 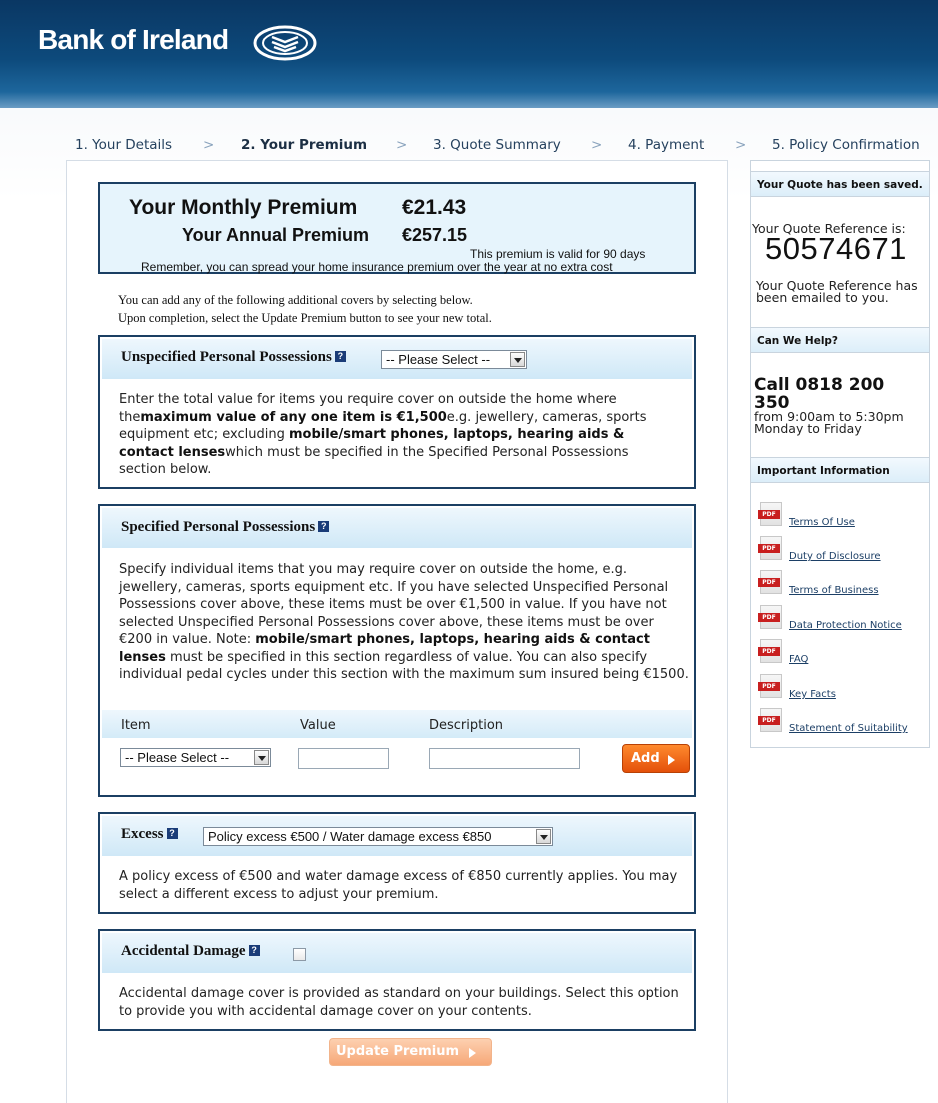 What do you see at coordinates (397, 724) in the screenshot?
I see `item-table-header: Item Value Description` at bounding box center [397, 724].